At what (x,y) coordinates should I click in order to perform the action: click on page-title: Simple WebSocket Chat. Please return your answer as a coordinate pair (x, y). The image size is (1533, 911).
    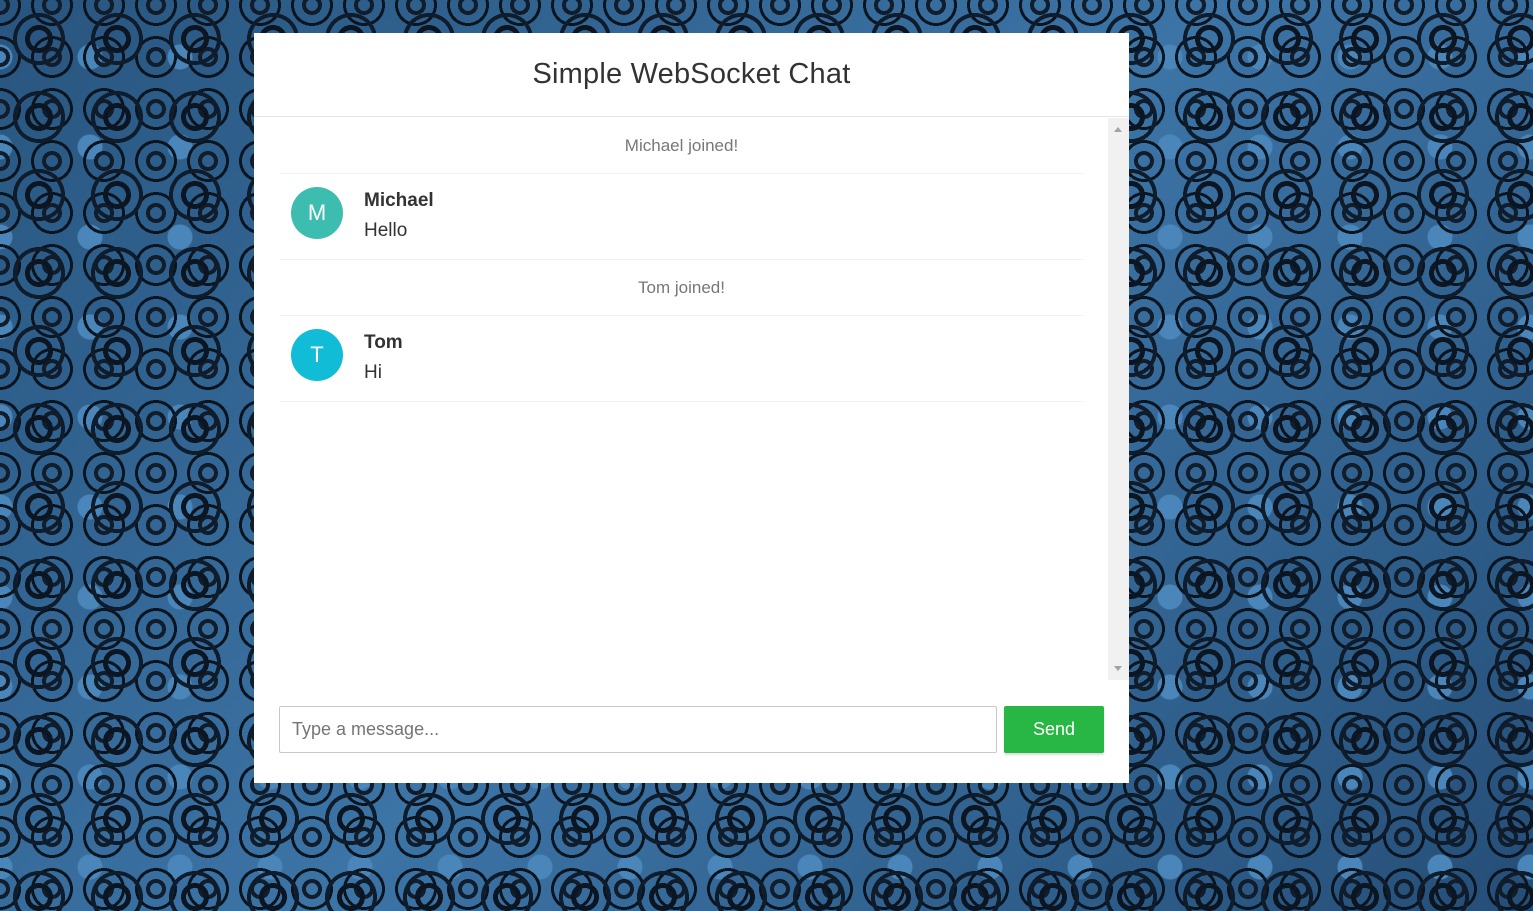
    Looking at the image, I should click on (691, 74).